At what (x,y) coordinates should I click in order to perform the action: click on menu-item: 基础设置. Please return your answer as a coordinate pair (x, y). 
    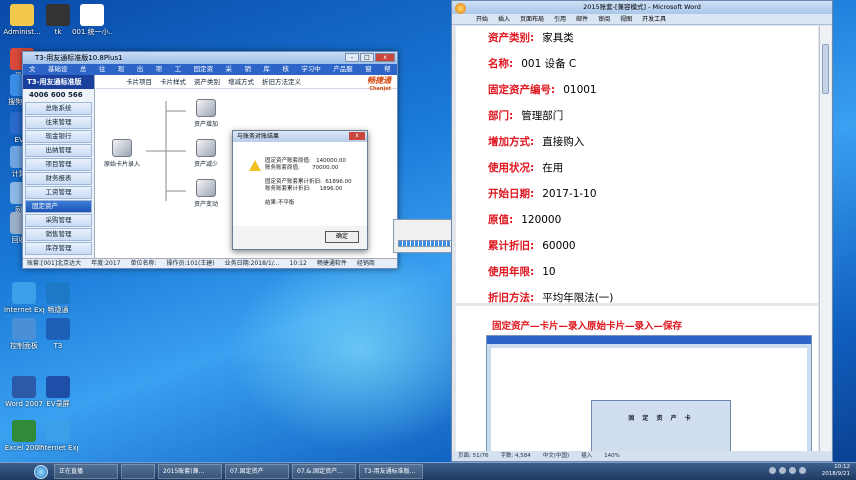
    Looking at the image, I should click on (61, 74).